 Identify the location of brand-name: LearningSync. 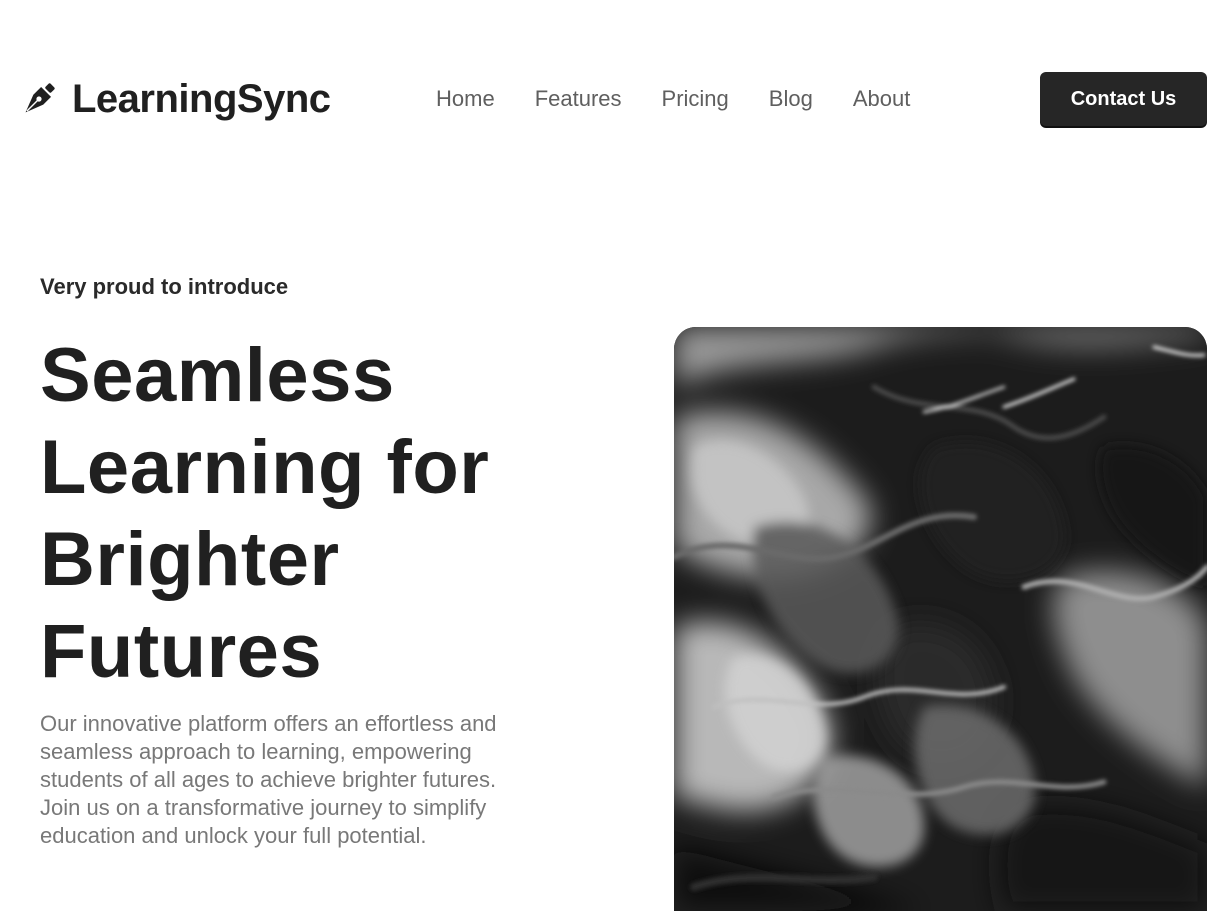
(201, 98).